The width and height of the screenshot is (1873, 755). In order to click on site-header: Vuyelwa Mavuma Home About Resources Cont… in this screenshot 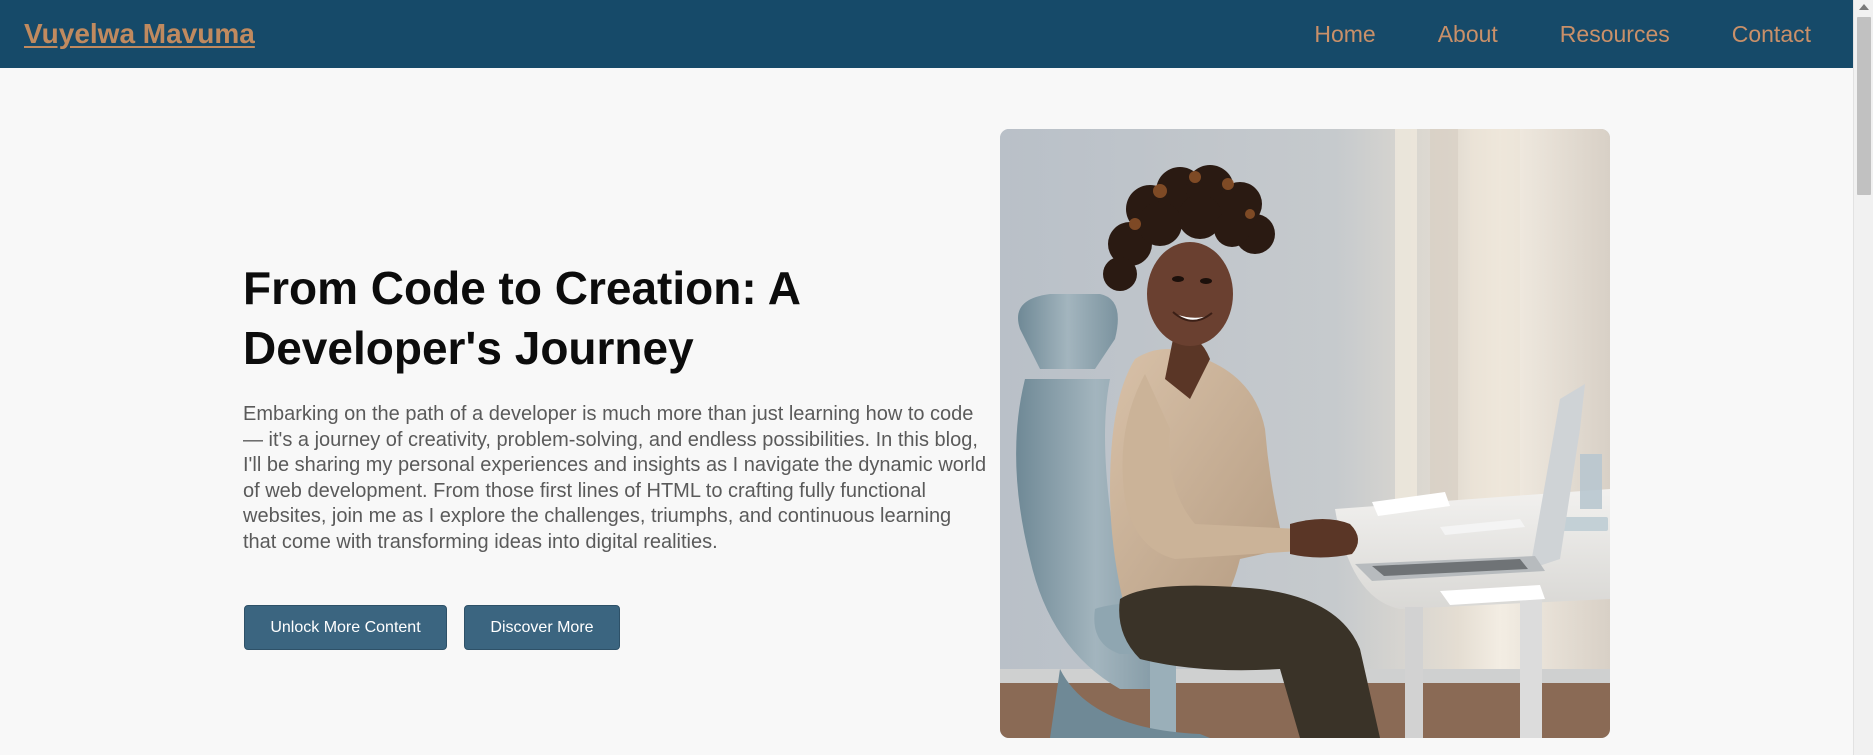, I will do `click(926, 34)`.